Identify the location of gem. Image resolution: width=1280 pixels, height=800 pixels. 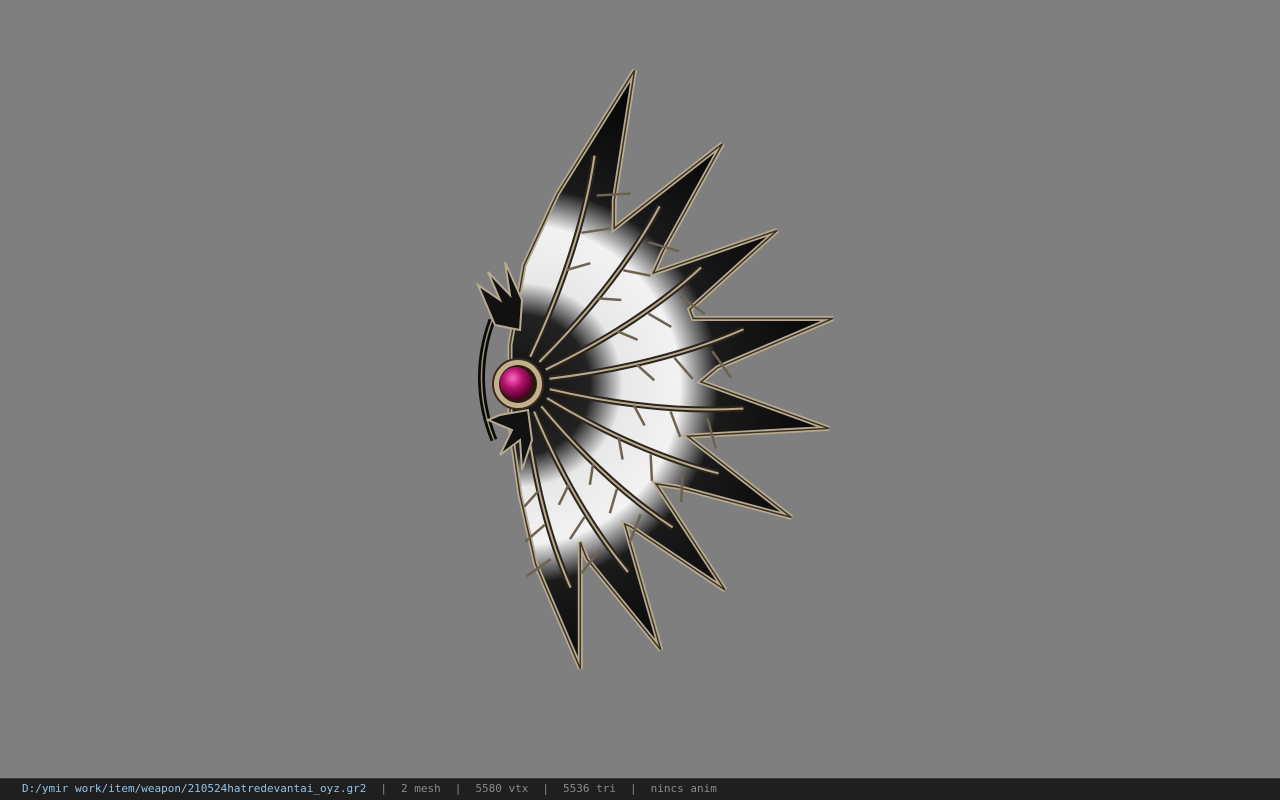
(516, 383).